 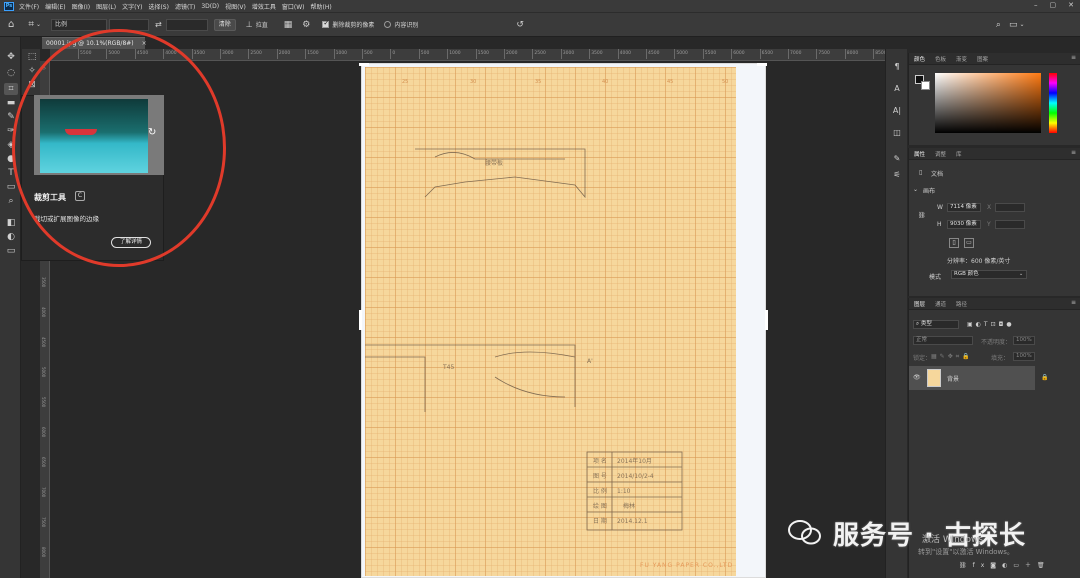 What do you see at coordinates (158, 24) in the screenshot?
I see `swap-icon: ⇄` at bounding box center [158, 24].